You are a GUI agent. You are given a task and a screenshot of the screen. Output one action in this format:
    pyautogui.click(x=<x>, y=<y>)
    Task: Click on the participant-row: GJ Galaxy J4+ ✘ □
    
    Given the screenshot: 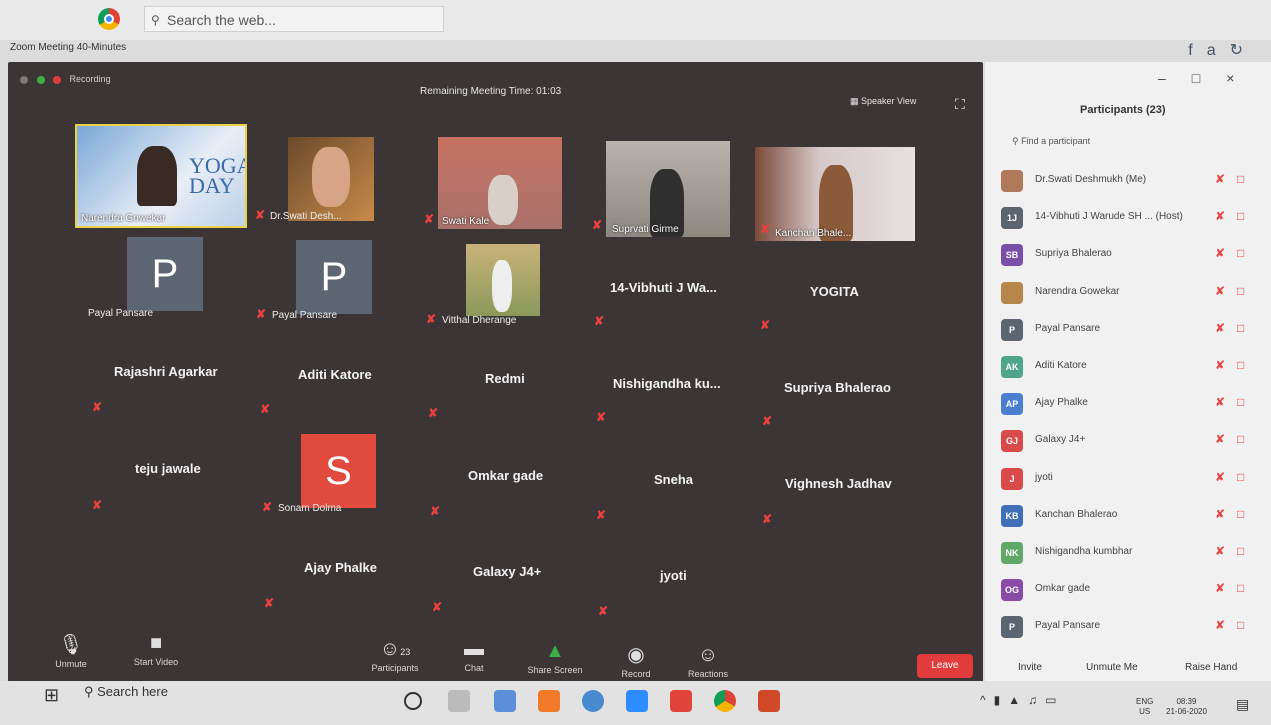 What is the action you would take?
    pyautogui.click(x=1130, y=441)
    